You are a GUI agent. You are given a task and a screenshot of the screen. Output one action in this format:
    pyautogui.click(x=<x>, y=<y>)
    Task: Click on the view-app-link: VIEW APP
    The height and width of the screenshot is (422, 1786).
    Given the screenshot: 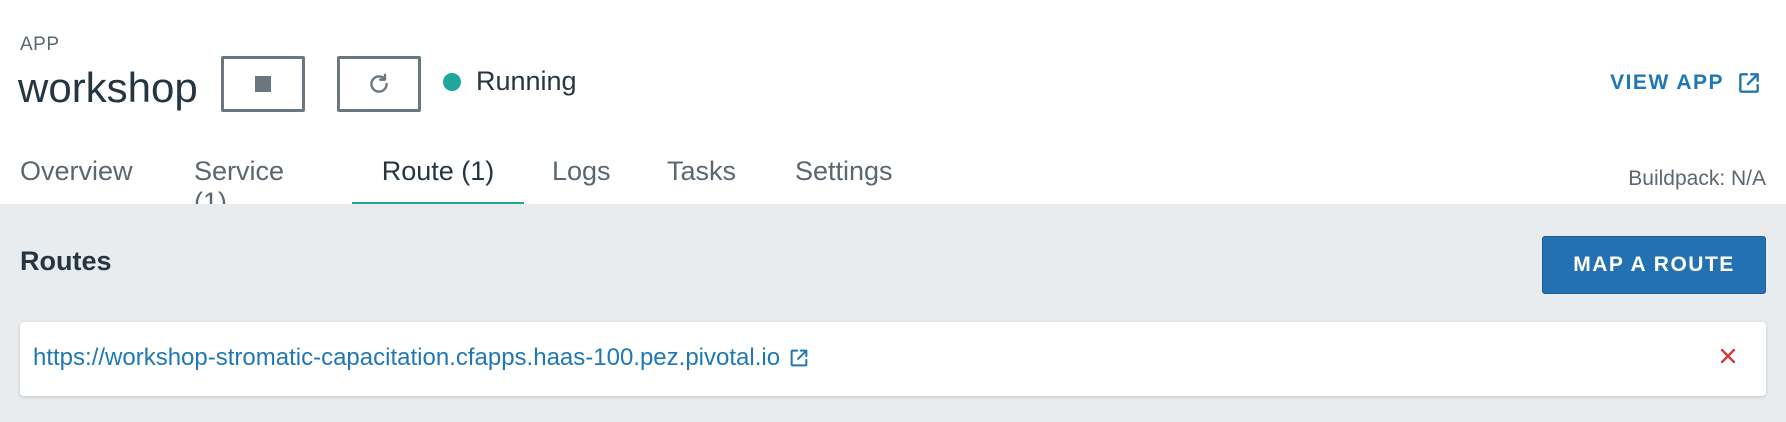 What is the action you would take?
    pyautogui.click(x=1686, y=83)
    